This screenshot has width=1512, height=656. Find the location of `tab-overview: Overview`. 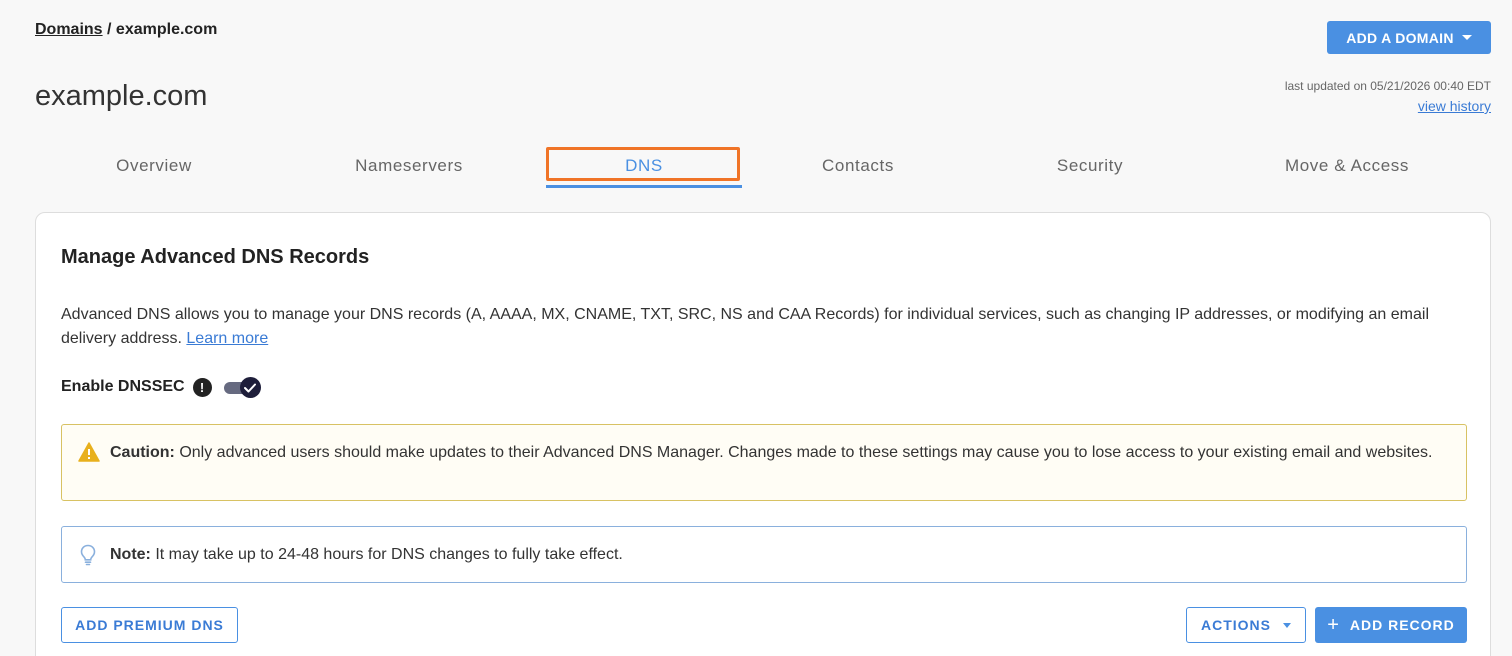

tab-overview: Overview is located at coordinates (154, 166).